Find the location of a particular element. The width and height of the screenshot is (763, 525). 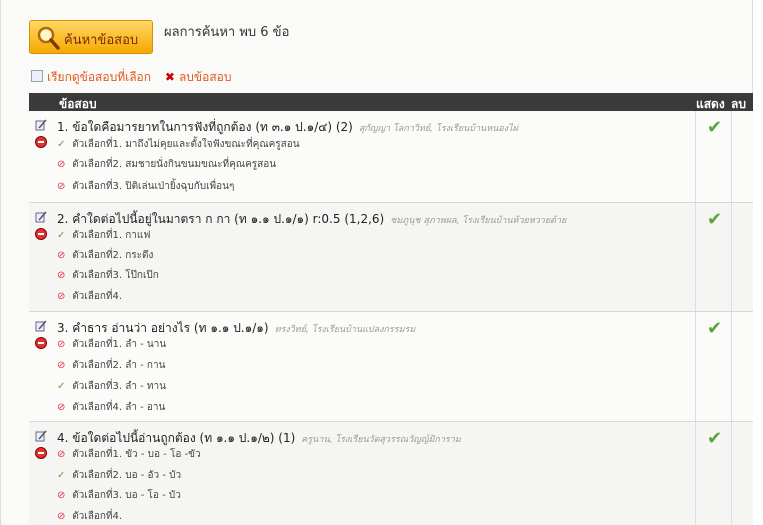

choice-item: ✓ ตัวเลือกที่2. บอ - อัว - บัว is located at coordinates (119, 475).